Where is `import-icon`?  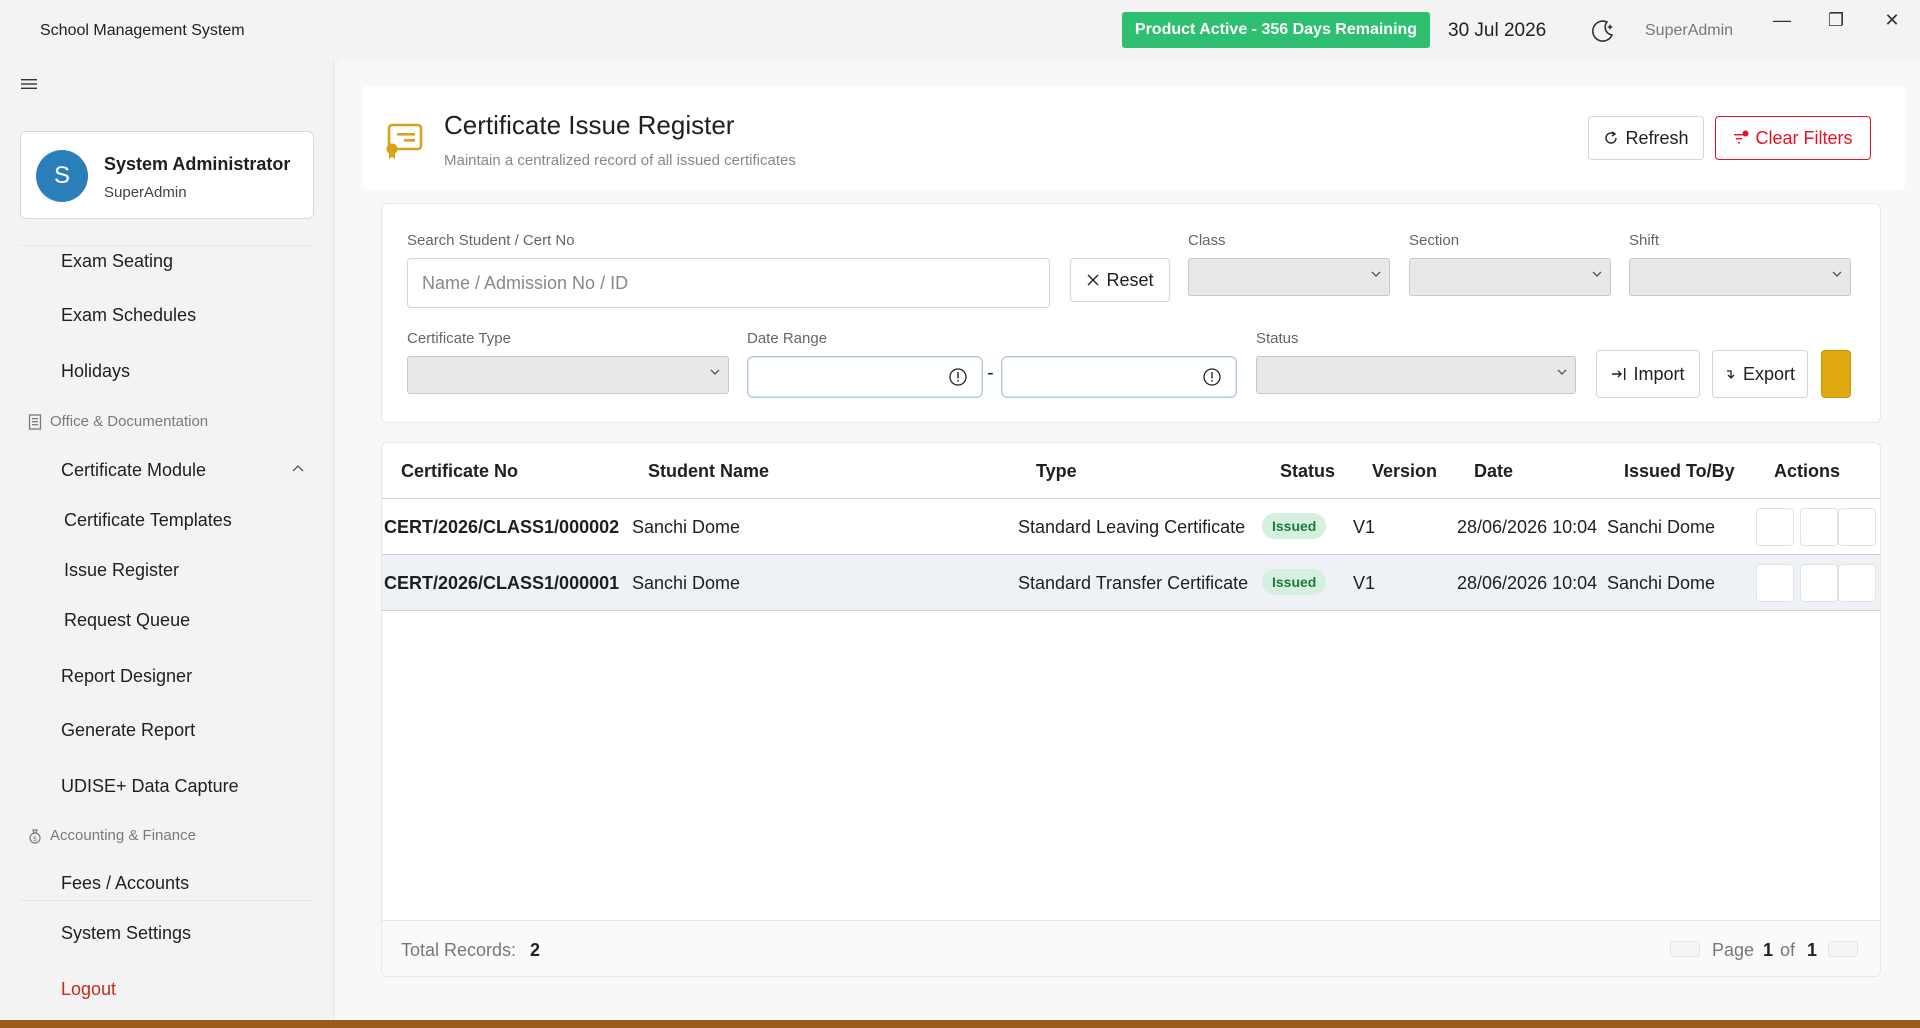
import-icon is located at coordinates (1619, 374).